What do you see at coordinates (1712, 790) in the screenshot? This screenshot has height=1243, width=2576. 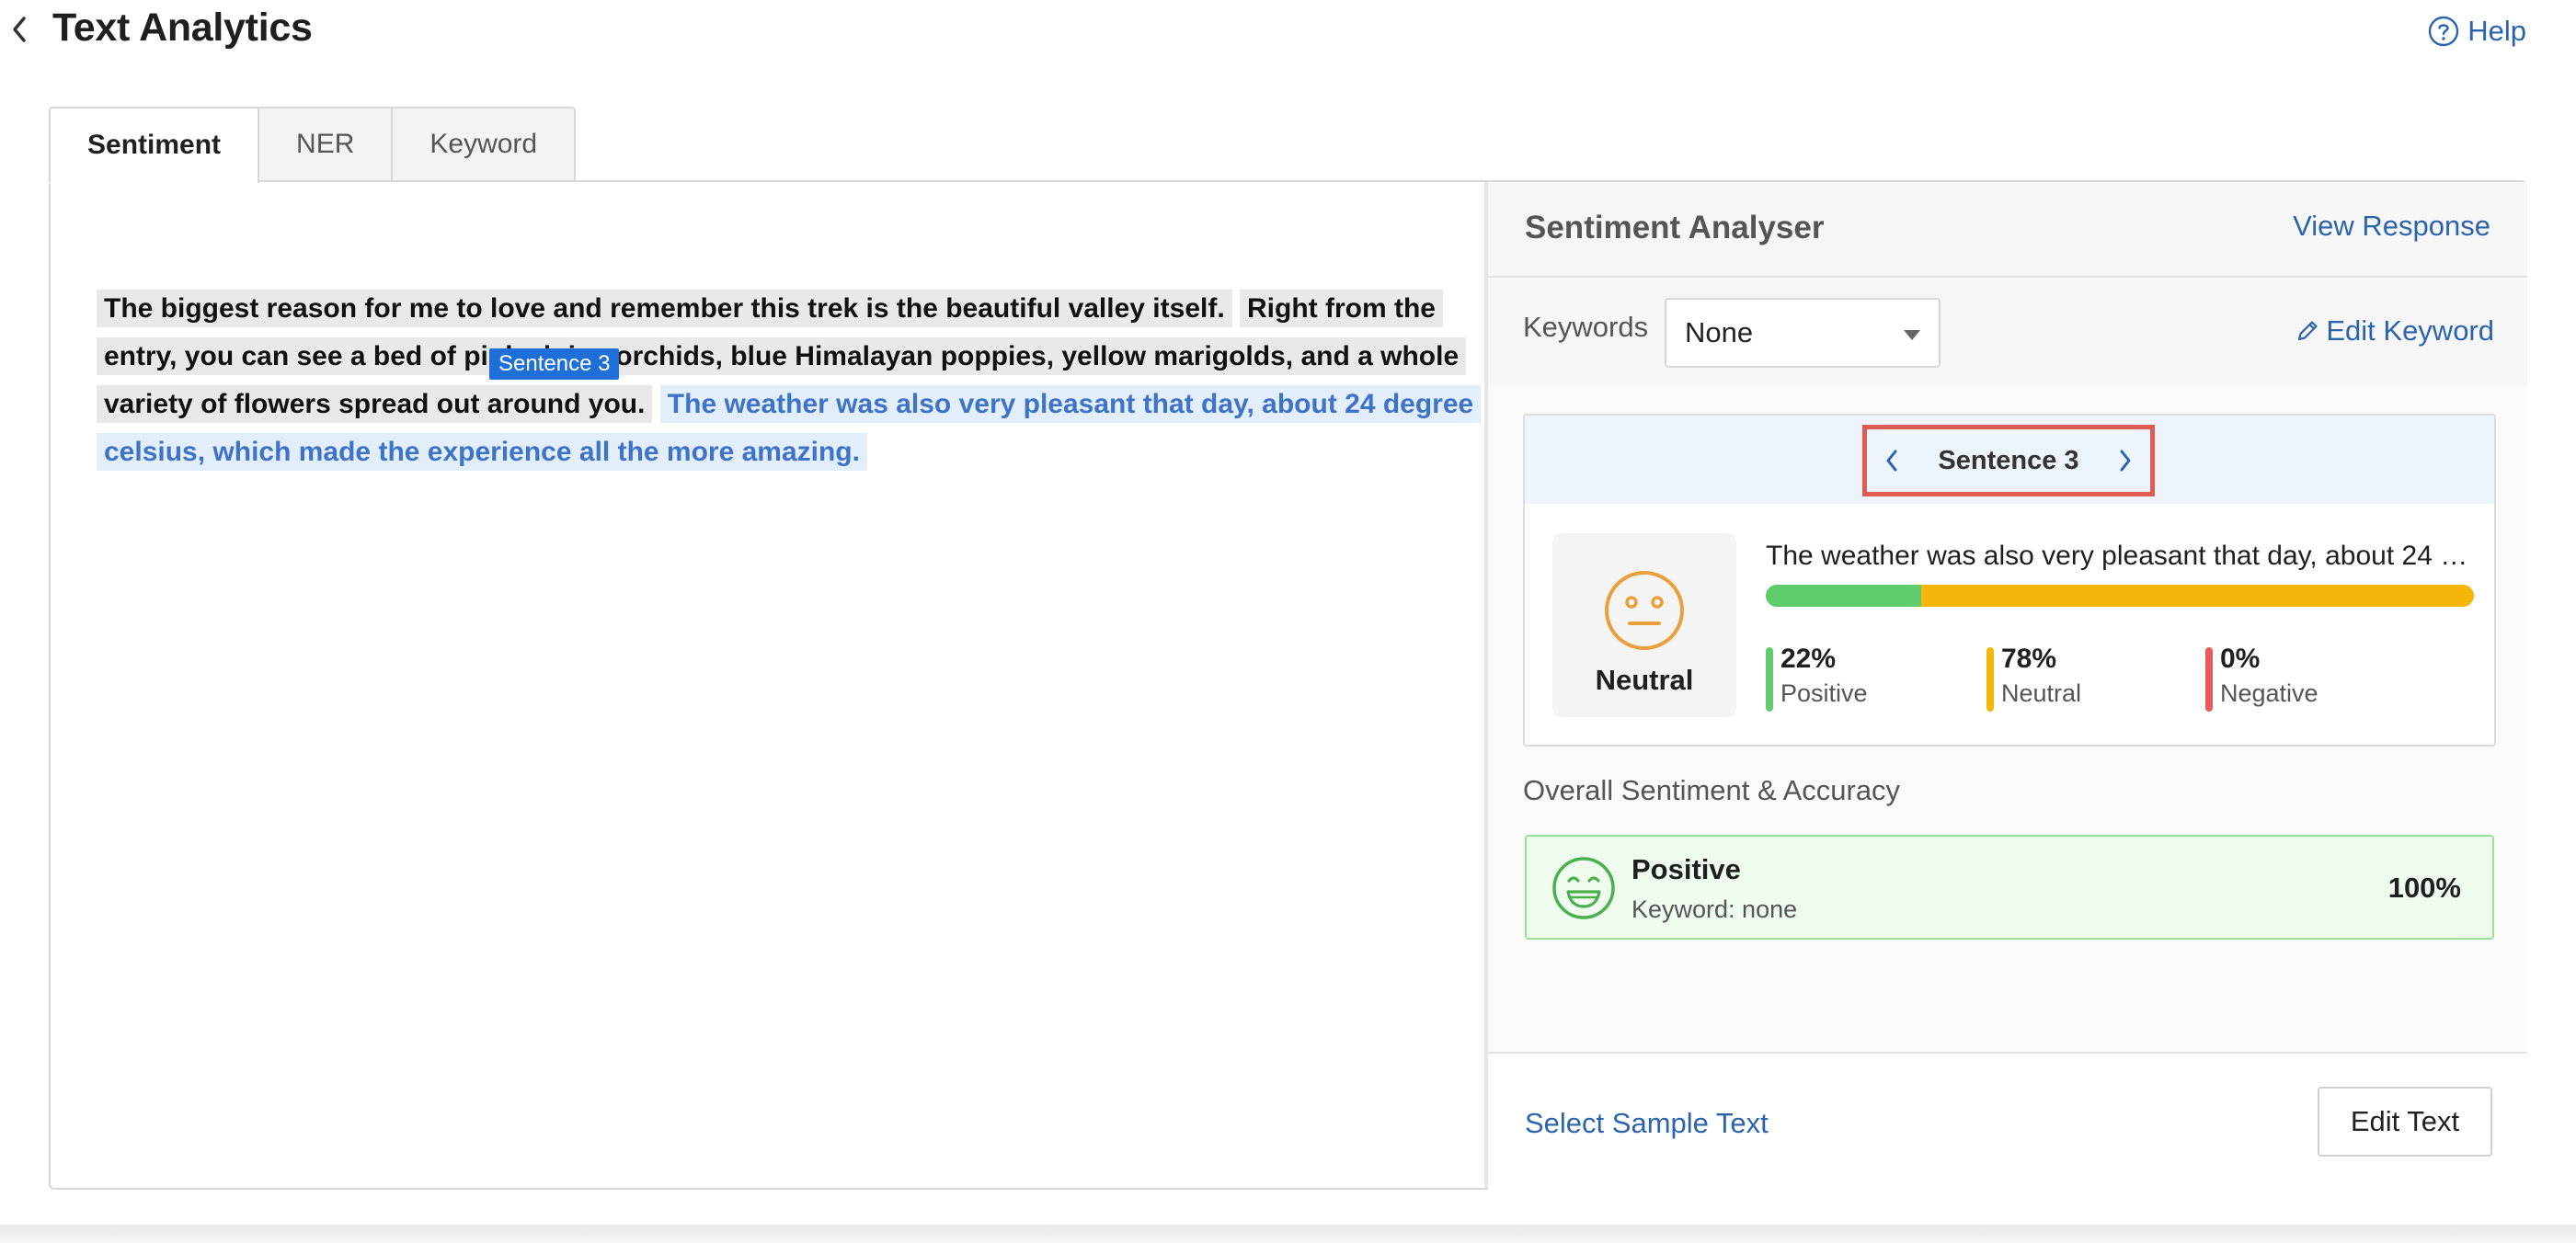 I see `overall-section-title: Overall Sentiment & Accuracy` at bounding box center [1712, 790].